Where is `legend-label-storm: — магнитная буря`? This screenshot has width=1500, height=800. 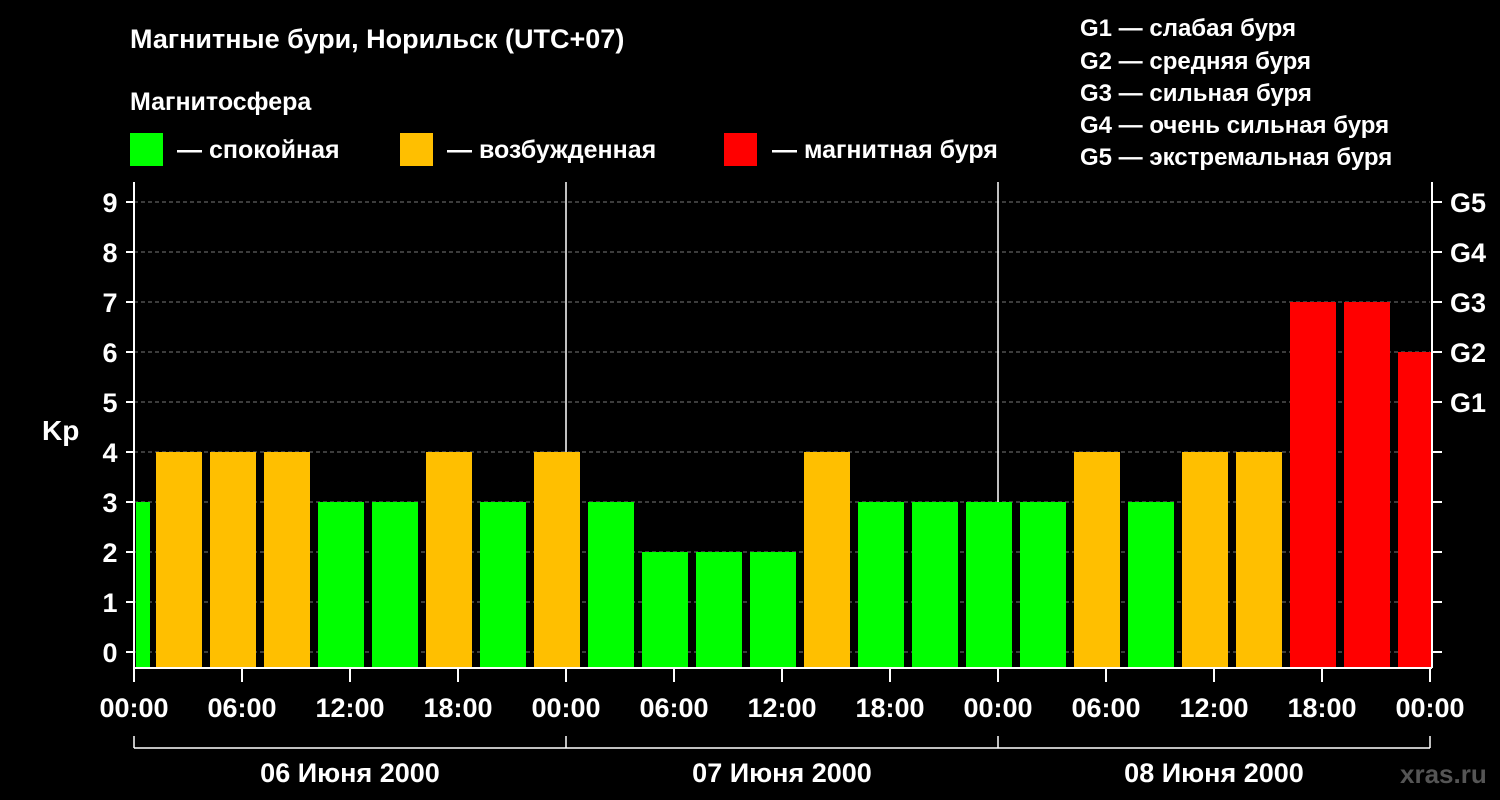 legend-label-storm: — магнитная буря is located at coordinates (885, 150).